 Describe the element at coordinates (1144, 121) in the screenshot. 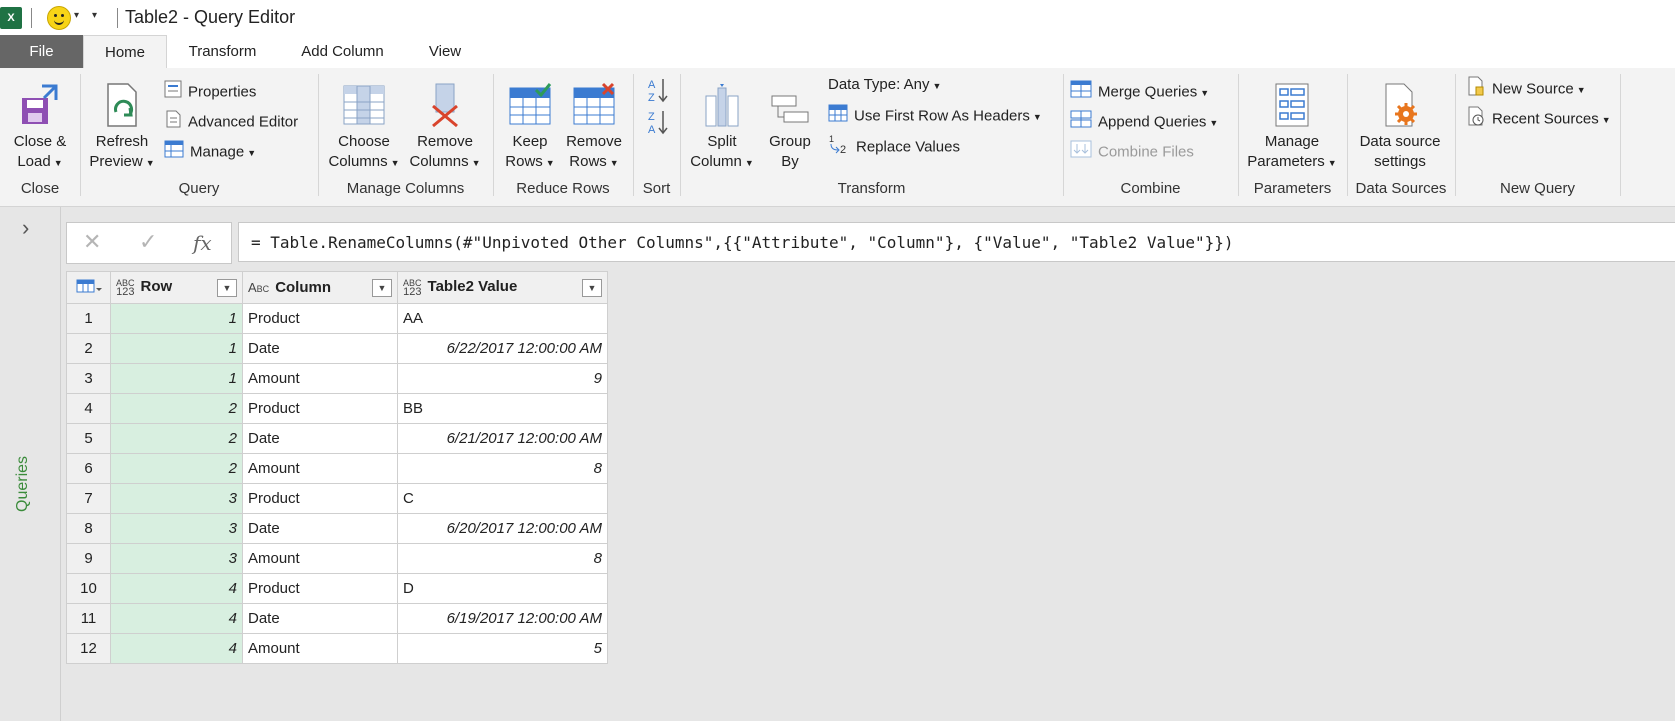

I see `append-queries-button: Append Queries ▼` at that location.